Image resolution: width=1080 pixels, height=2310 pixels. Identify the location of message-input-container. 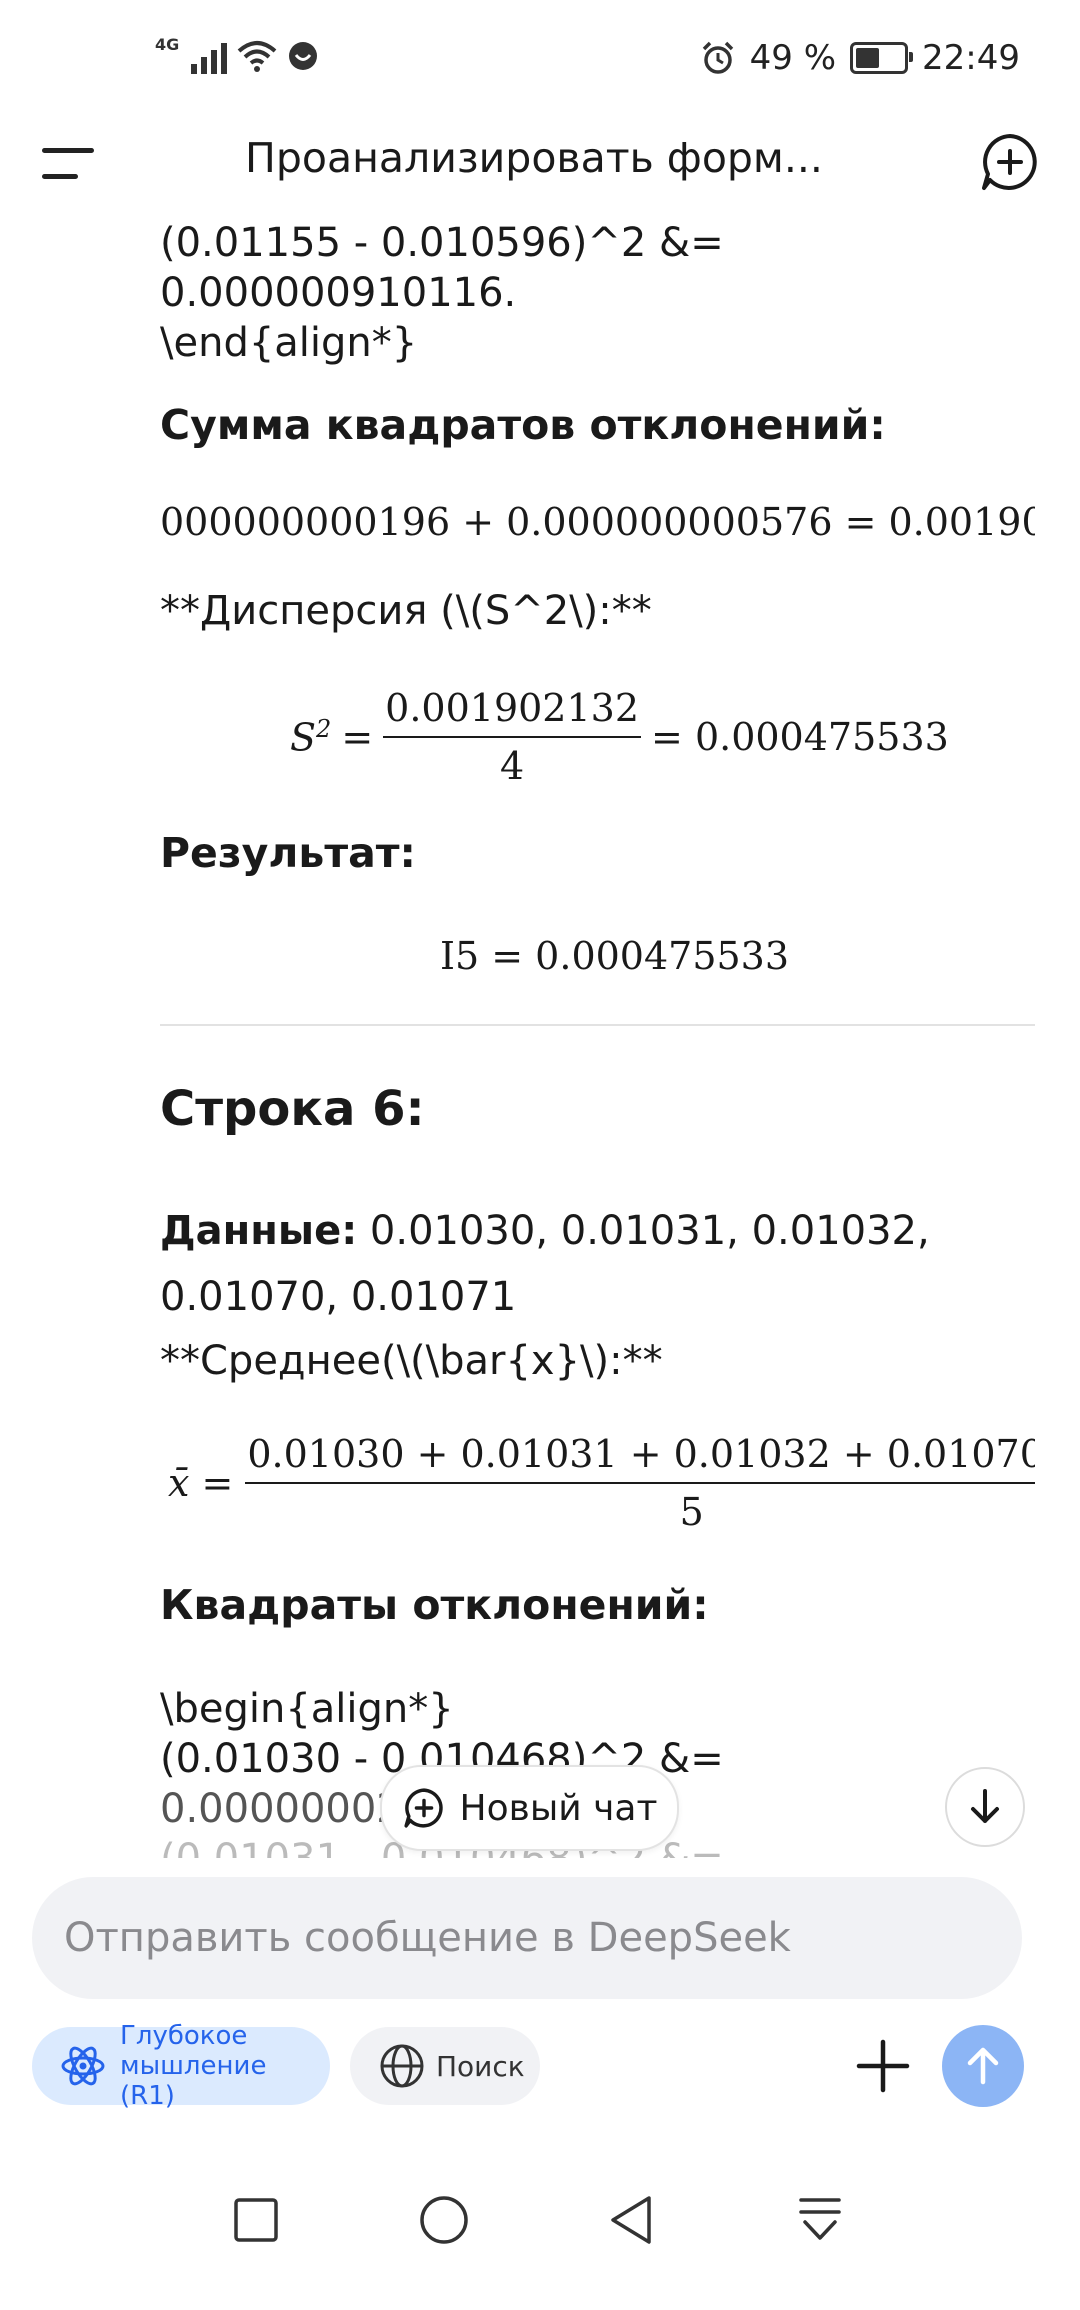
(527, 1938).